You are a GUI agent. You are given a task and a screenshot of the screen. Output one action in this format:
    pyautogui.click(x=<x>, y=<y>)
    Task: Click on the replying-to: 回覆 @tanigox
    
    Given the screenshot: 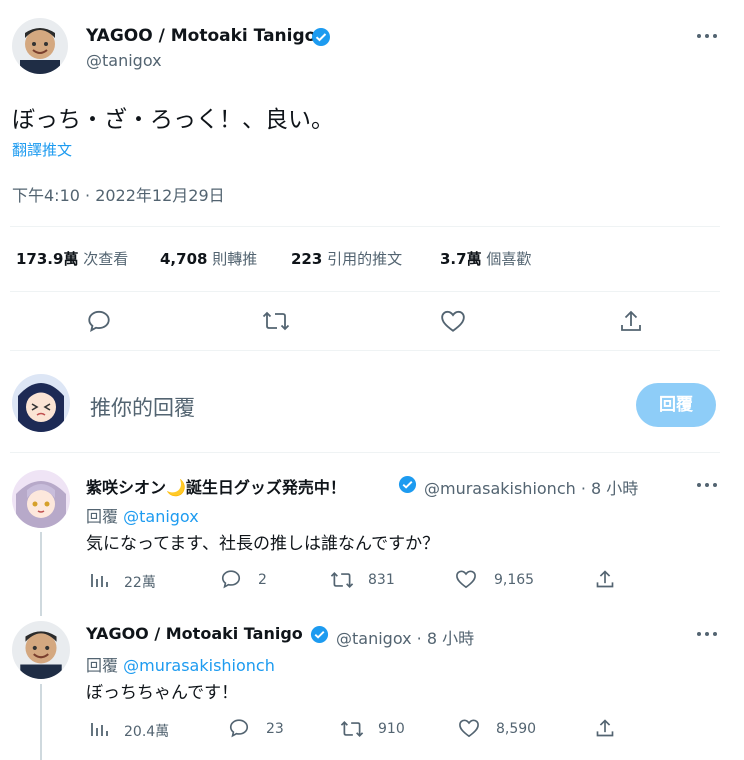 What is the action you would take?
    pyautogui.click(x=142, y=515)
    